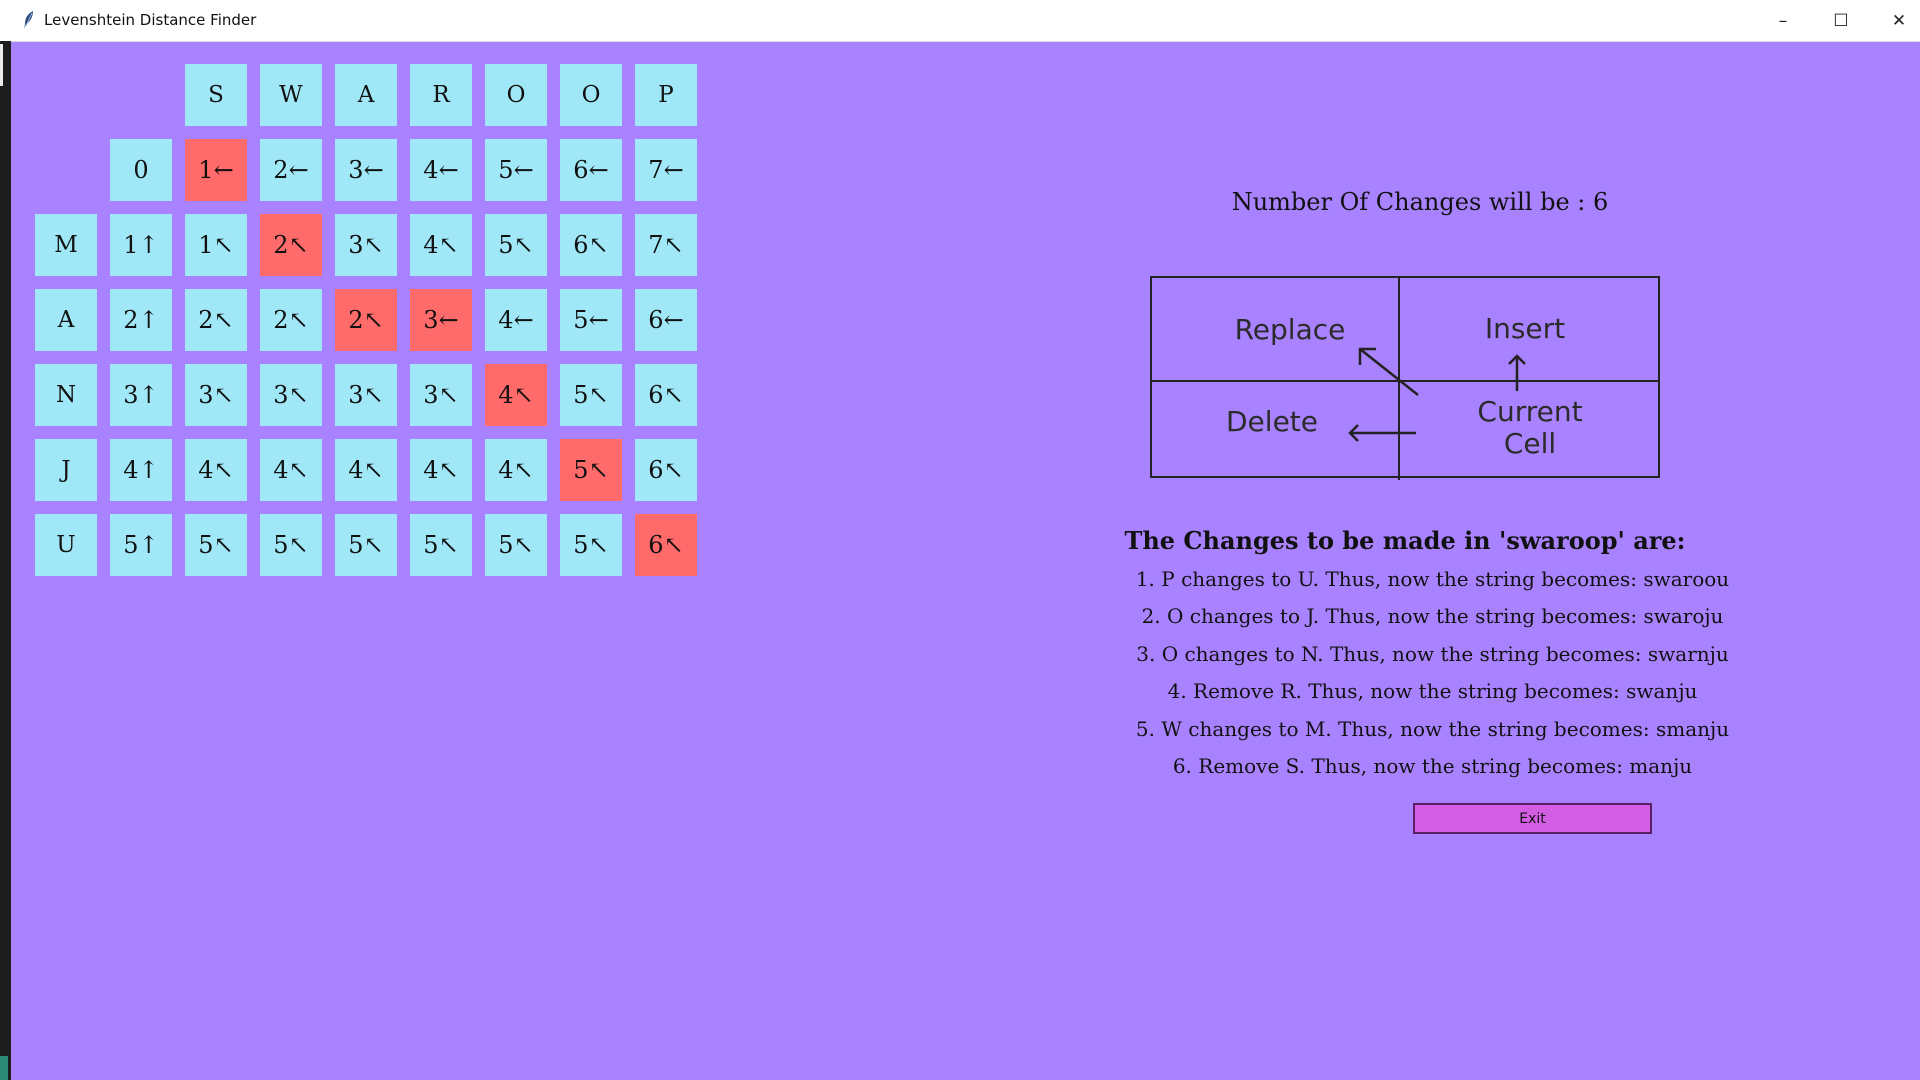 The image size is (1920, 1080). I want to click on up-arrow-icon, so click(1517, 372).